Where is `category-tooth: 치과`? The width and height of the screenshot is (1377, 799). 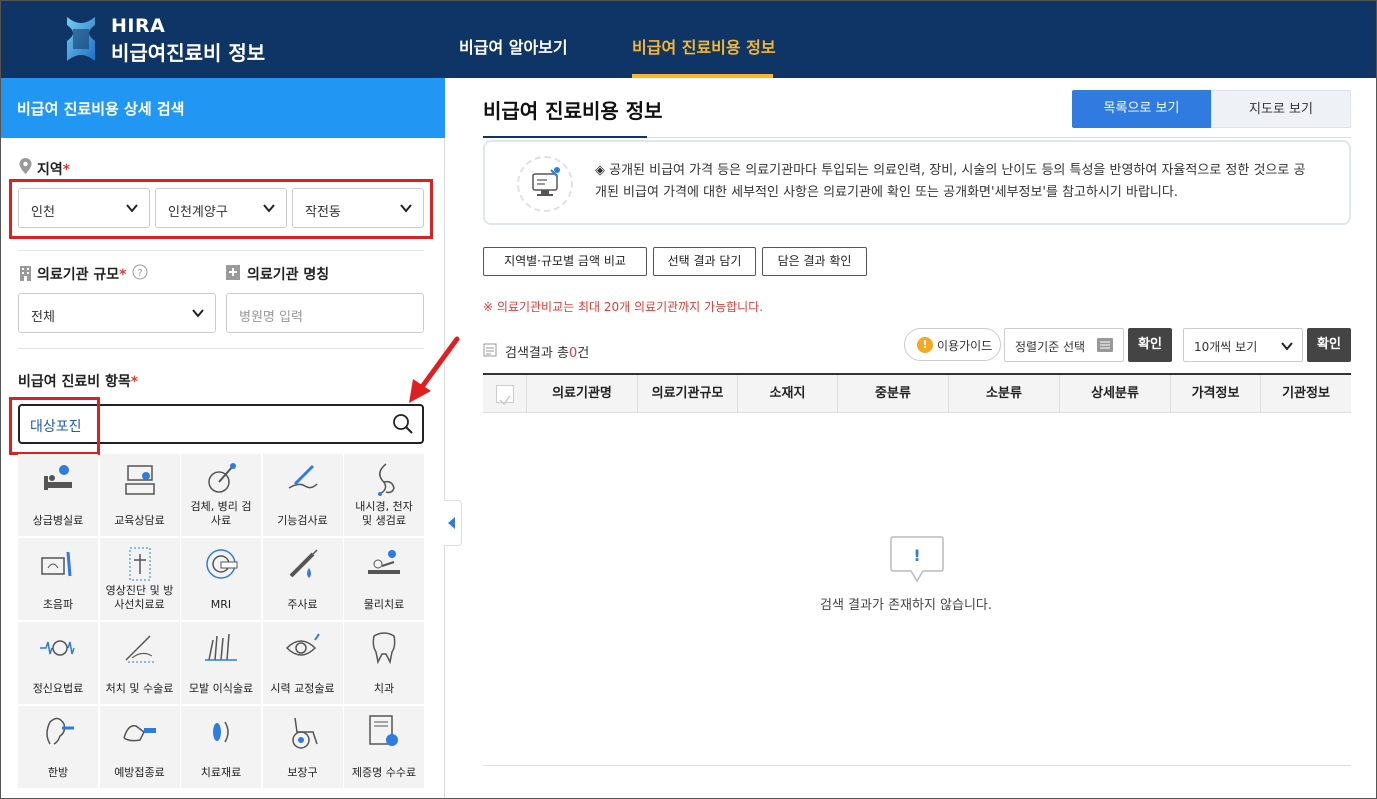
category-tooth: 치과 is located at coordinates (384, 663).